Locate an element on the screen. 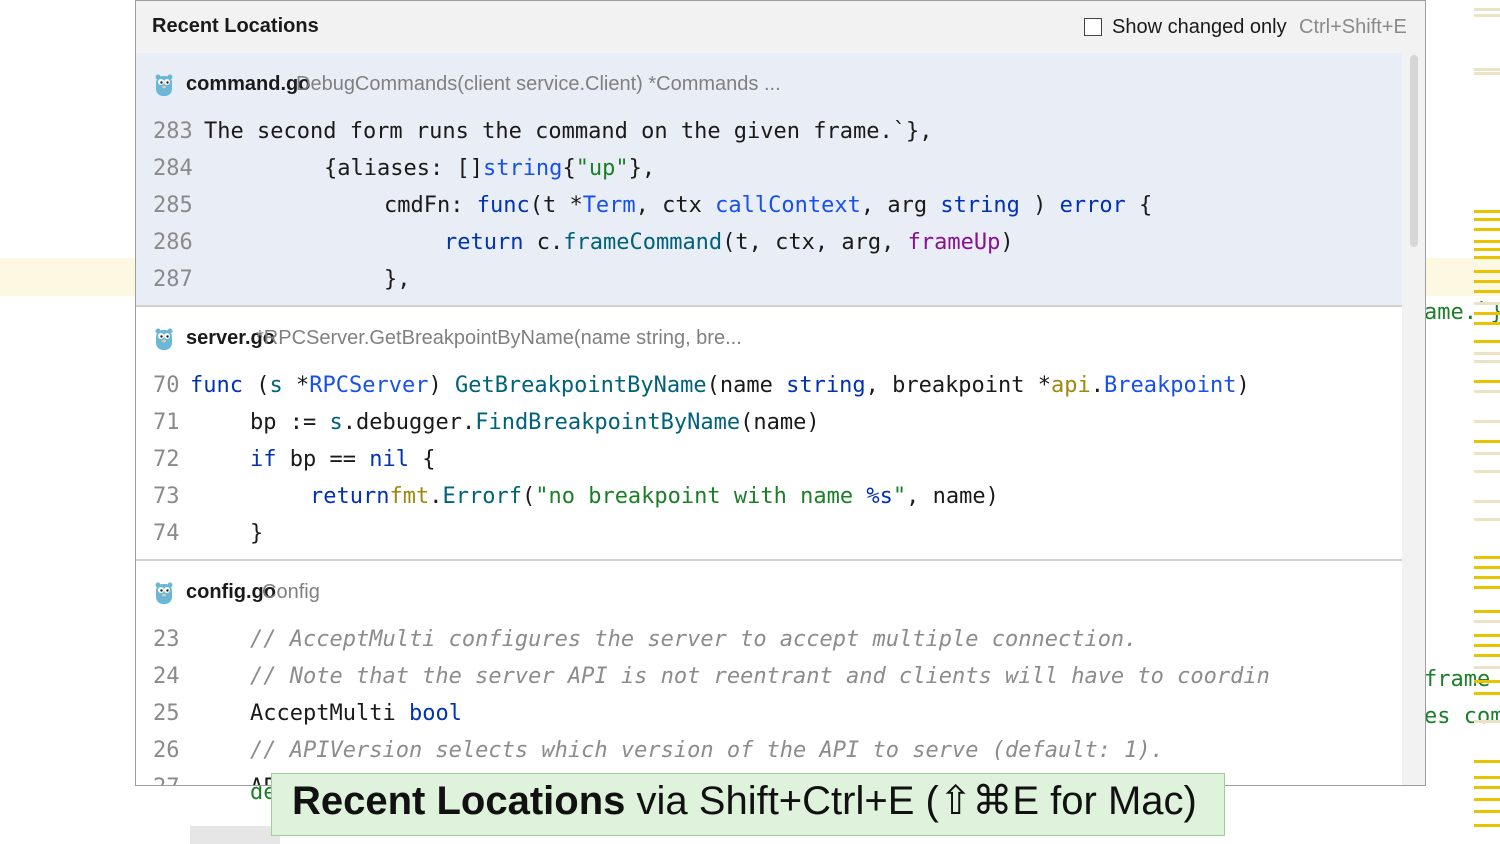 The image size is (1500, 844). line-code: if bp == nil { is located at coordinates (342, 459).